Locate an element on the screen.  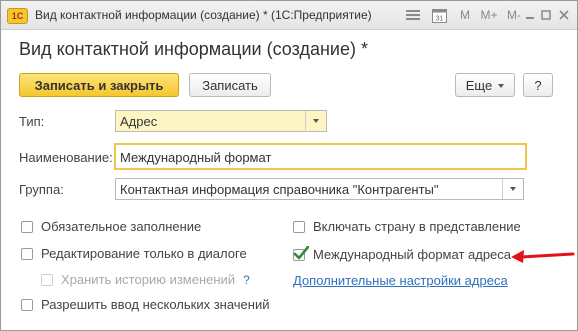
additional-settings-link: Дополнительные настройки адреса is located at coordinates (400, 280).